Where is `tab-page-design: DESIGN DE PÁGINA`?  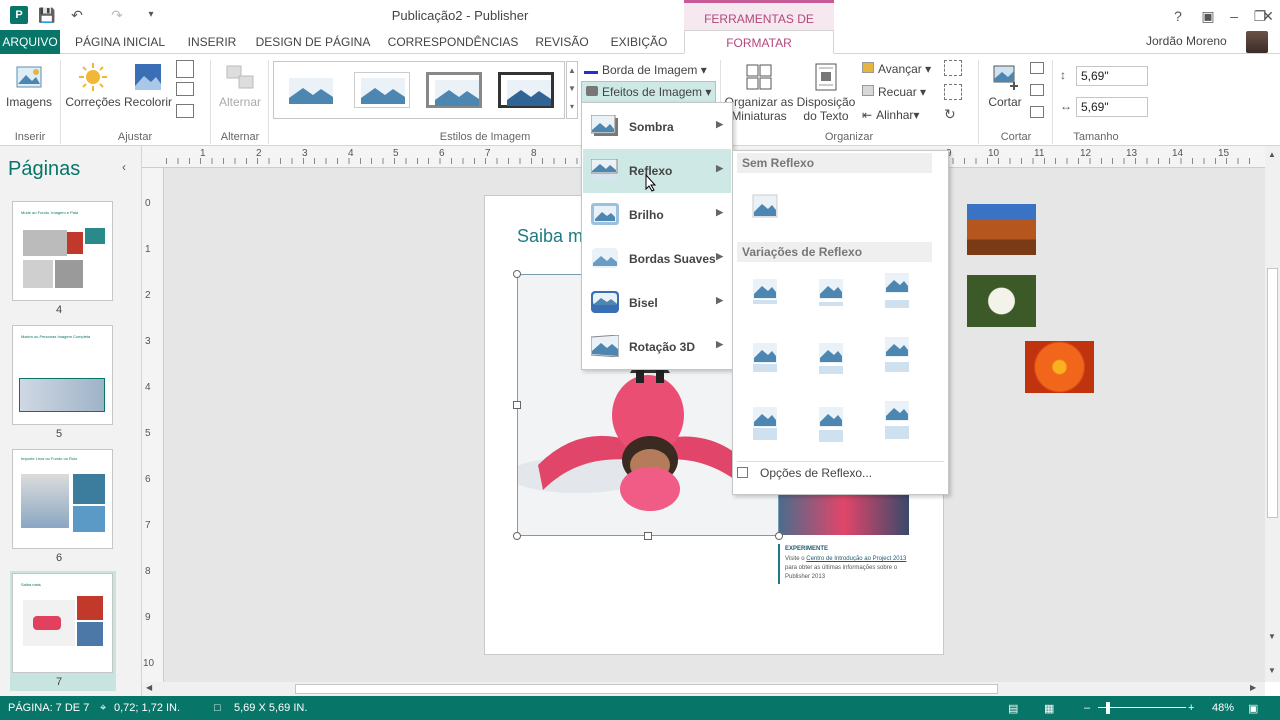
tab-page-design: DESIGN DE PÁGINA is located at coordinates (313, 42).